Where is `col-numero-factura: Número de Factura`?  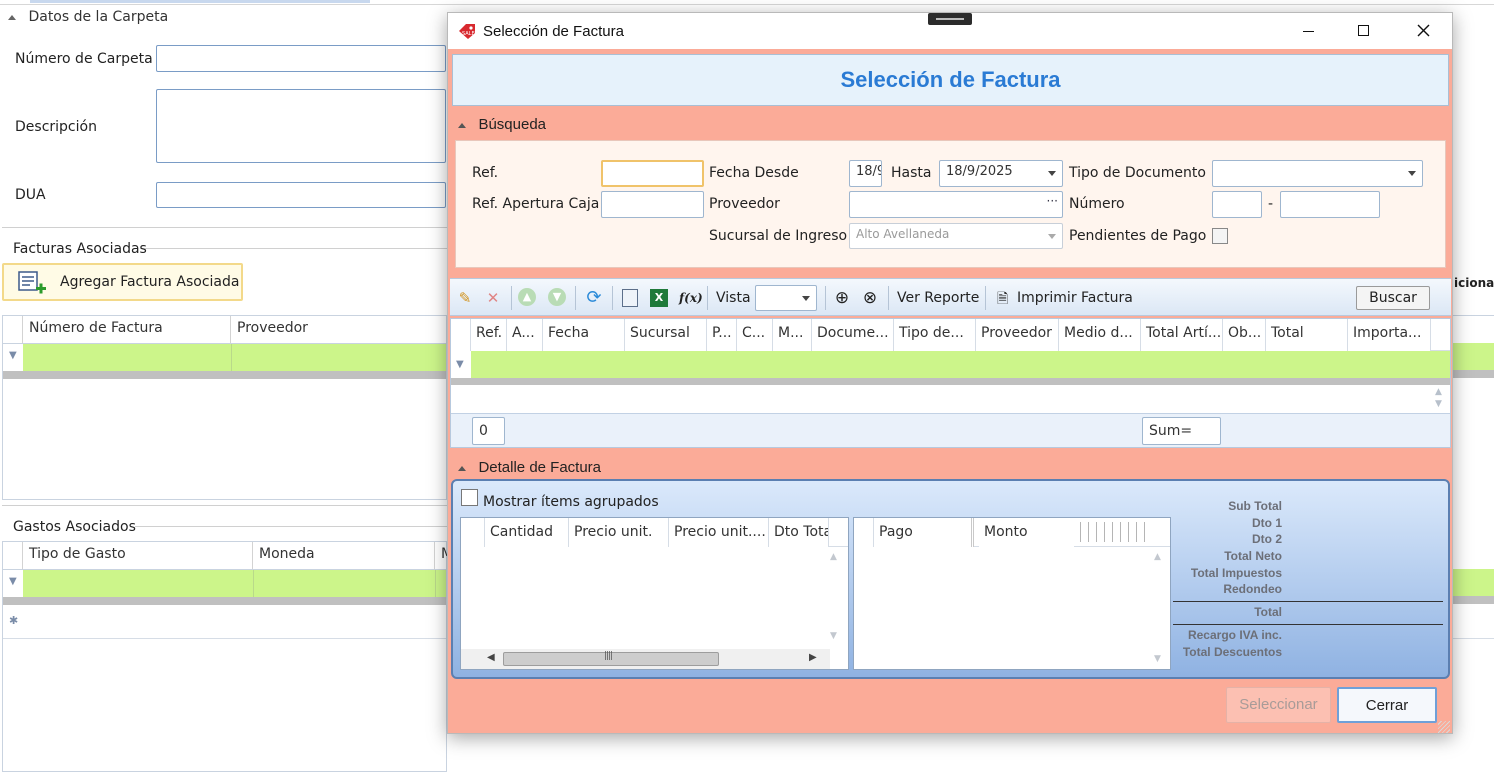
col-numero-factura: Número de Factura is located at coordinates (127, 329).